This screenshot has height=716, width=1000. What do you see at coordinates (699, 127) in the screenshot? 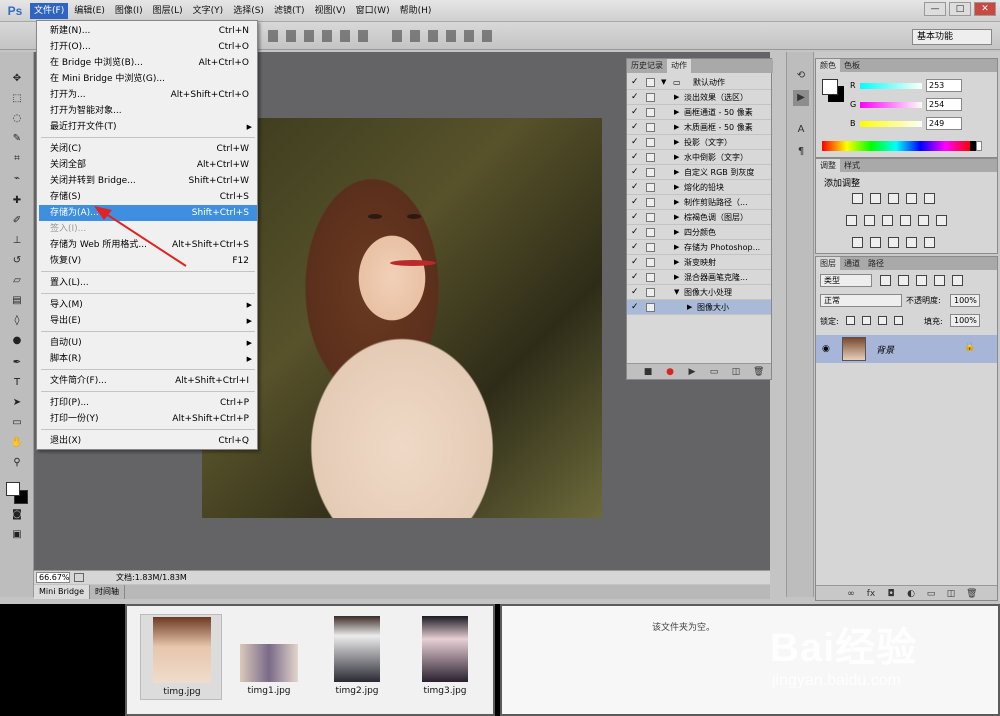
I see `action-row: ✓ ▶ 木质画框 - 50 像素` at bounding box center [699, 127].